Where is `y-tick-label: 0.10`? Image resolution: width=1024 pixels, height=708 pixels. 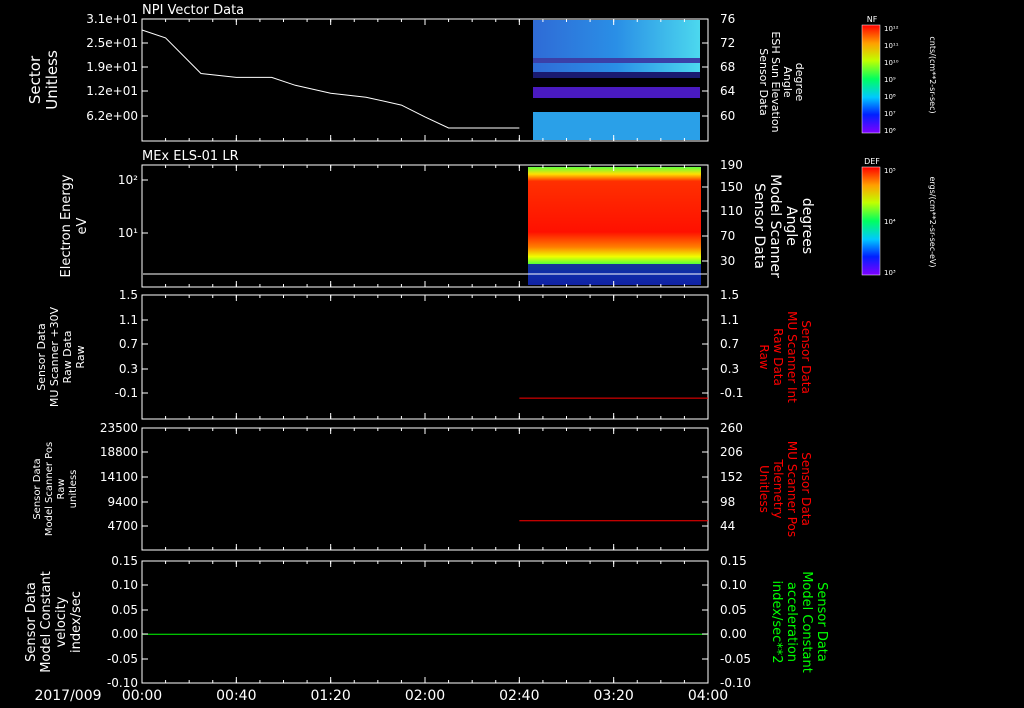 y-tick-label: 0.10 is located at coordinates (124, 585).